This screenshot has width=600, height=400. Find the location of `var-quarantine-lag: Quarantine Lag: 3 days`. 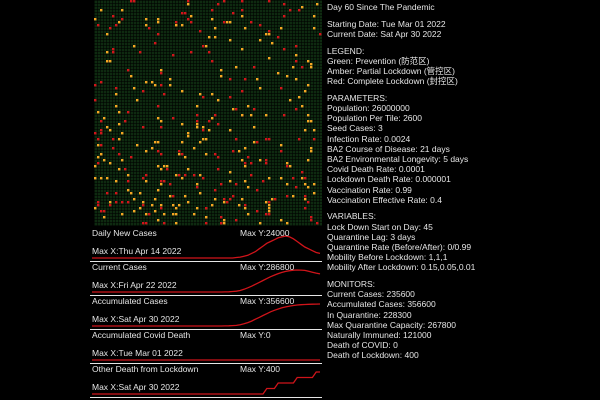

var-quarantine-lag: Quarantine Lag: 3 days is located at coordinates (371, 236).